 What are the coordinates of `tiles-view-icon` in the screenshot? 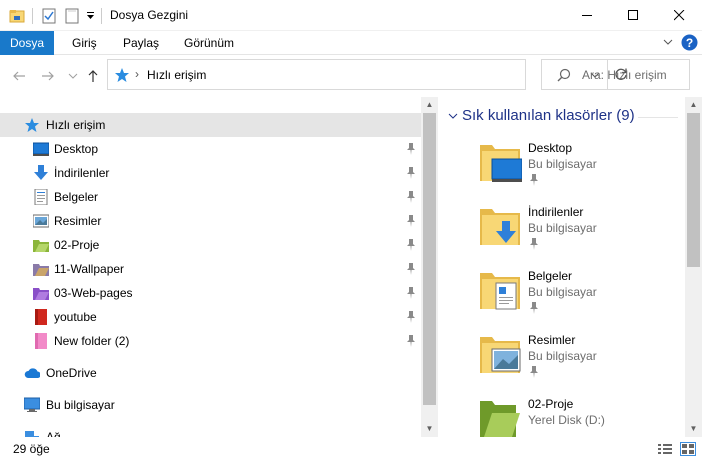 It's located at (688, 449).